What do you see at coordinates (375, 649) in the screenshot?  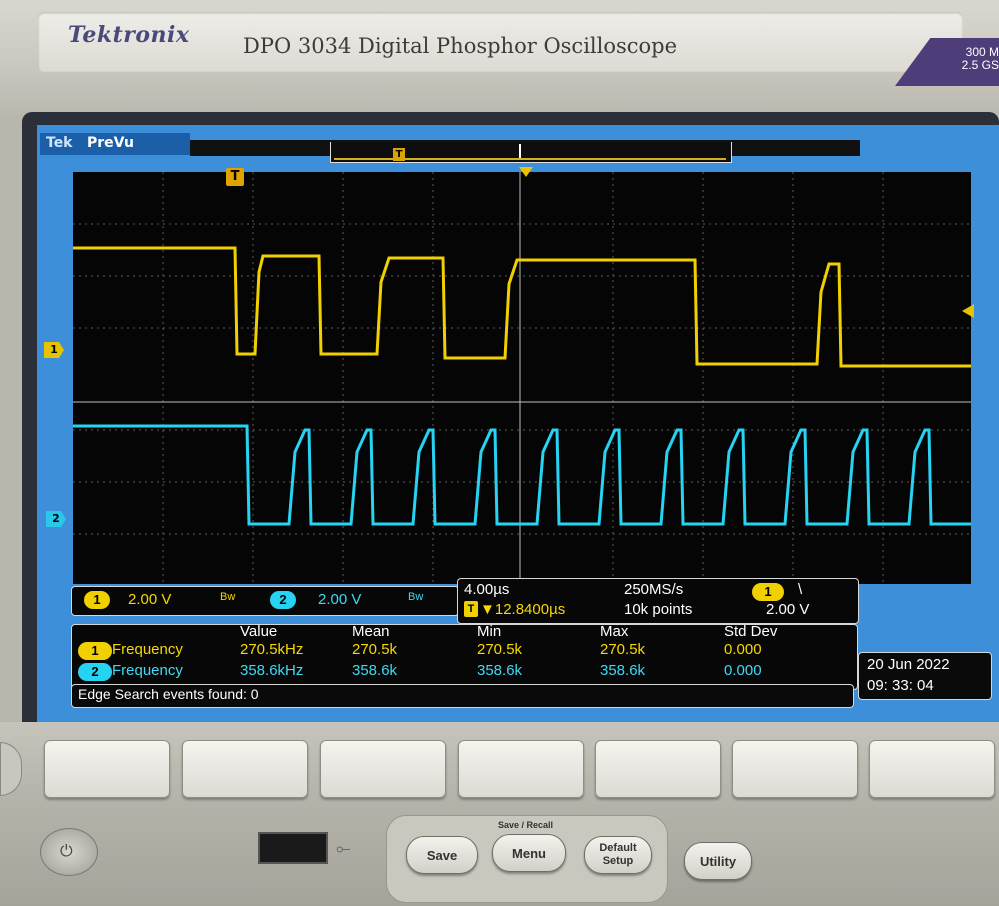 I see `row-mean: 270.5k` at bounding box center [375, 649].